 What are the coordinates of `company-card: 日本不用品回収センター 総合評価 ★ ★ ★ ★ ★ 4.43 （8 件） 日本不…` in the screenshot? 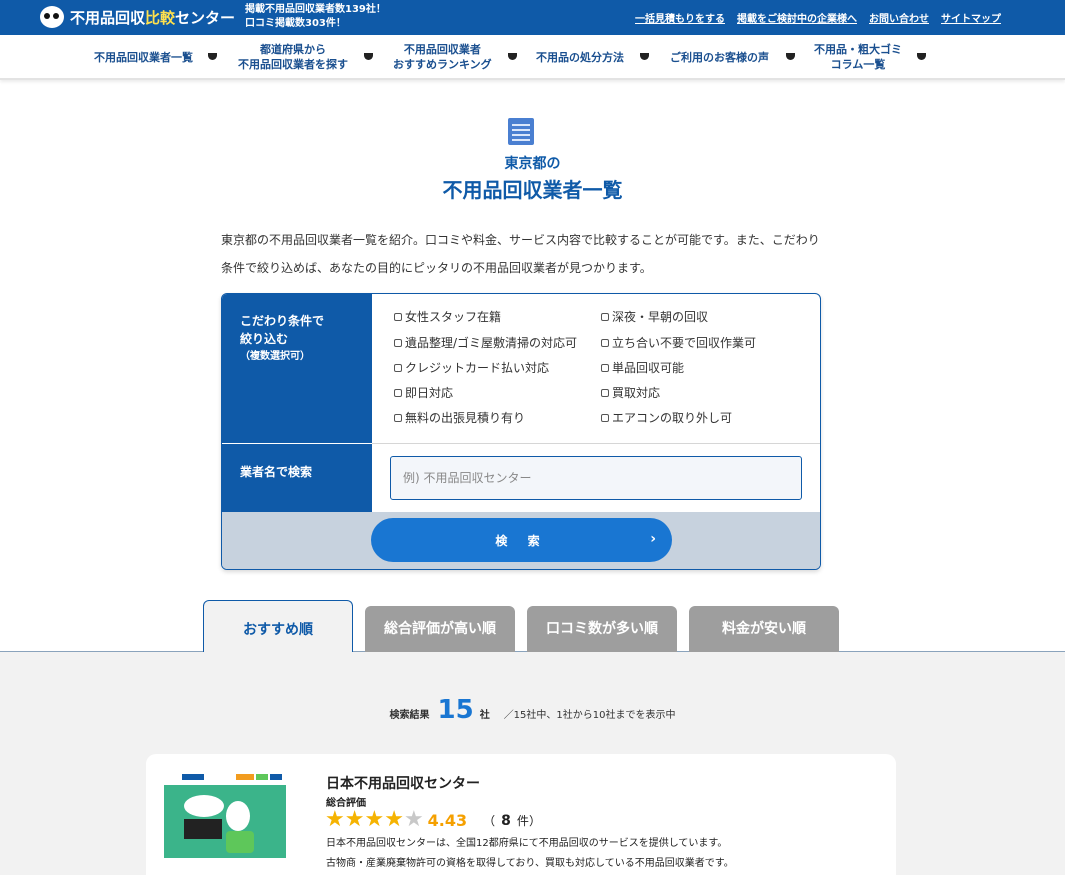 It's located at (521, 814).